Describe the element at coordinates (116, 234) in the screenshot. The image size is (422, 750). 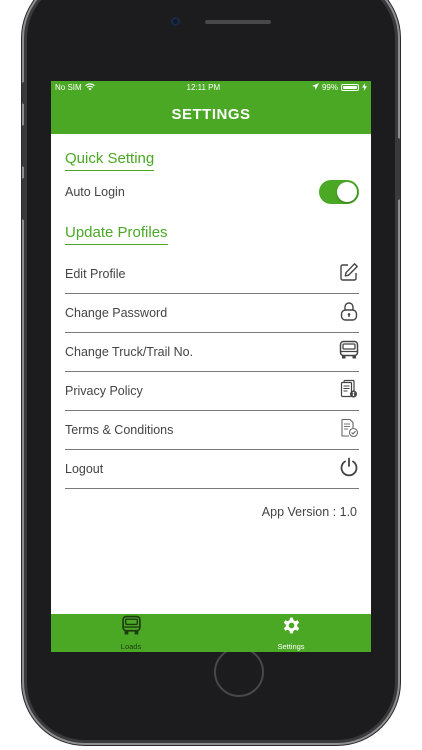
I see `update-profiles-heading: Update Profiles` at that location.